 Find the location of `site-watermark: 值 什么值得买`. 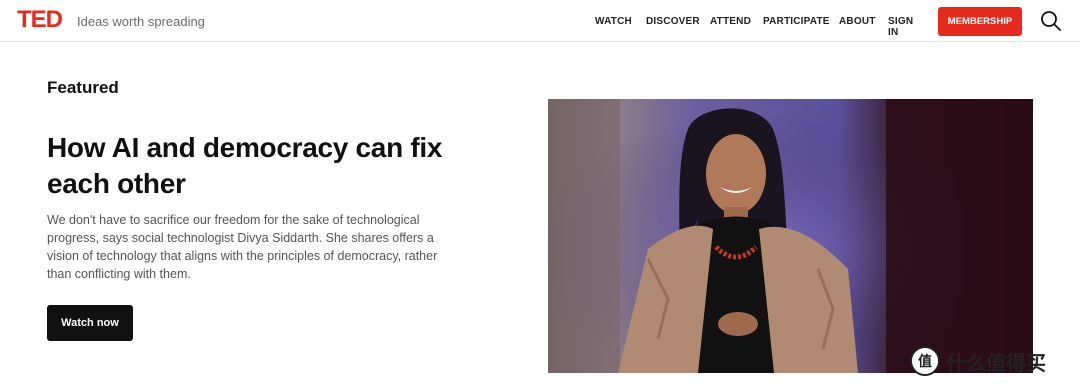

site-watermark: 值 什么值得买 is located at coordinates (978, 361).